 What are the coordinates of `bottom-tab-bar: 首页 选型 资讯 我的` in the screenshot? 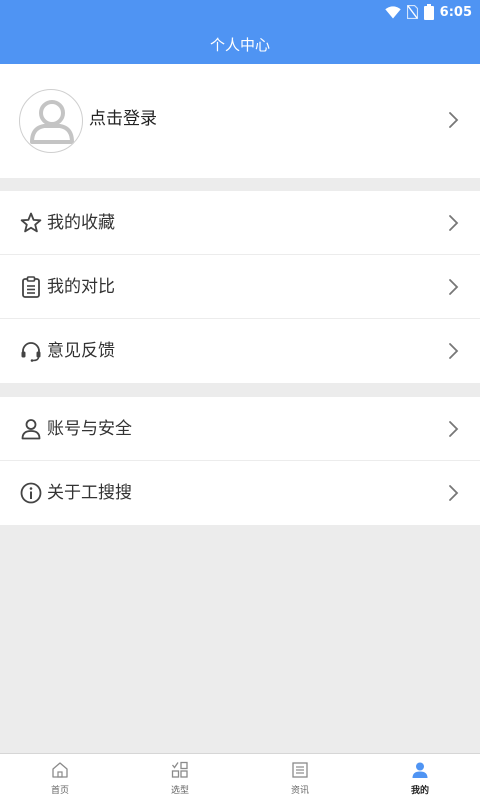 It's located at (240, 776).